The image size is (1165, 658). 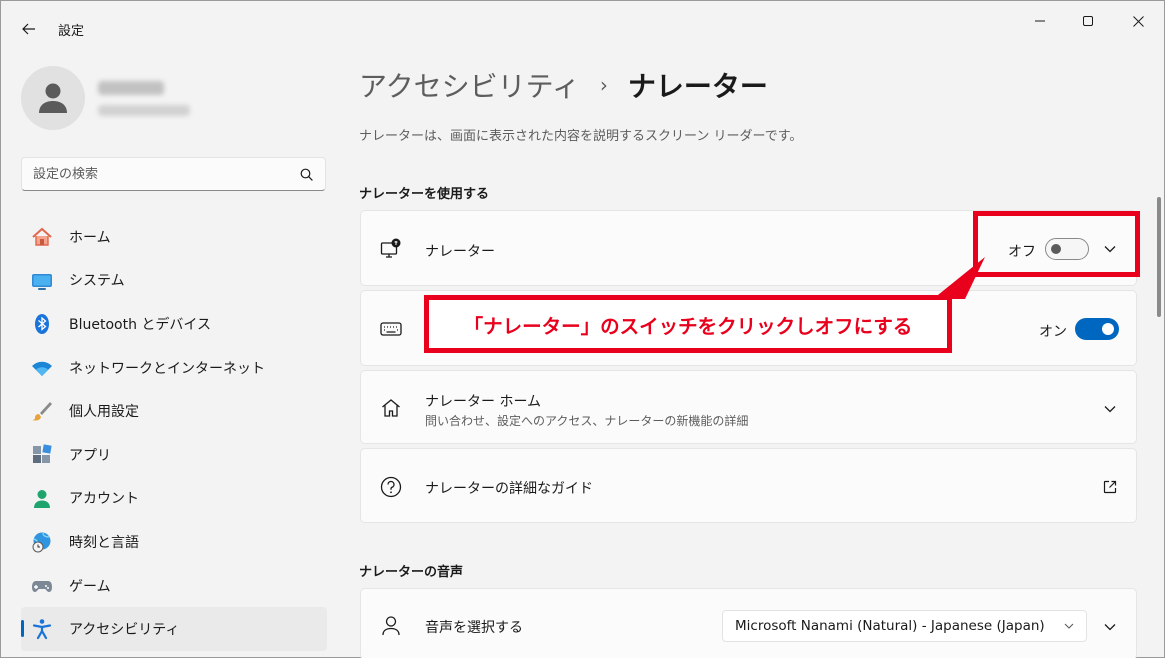 What do you see at coordinates (1097, 329) in the screenshot?
I see `shortcut-toggle` at bounding box center [1097, 329].